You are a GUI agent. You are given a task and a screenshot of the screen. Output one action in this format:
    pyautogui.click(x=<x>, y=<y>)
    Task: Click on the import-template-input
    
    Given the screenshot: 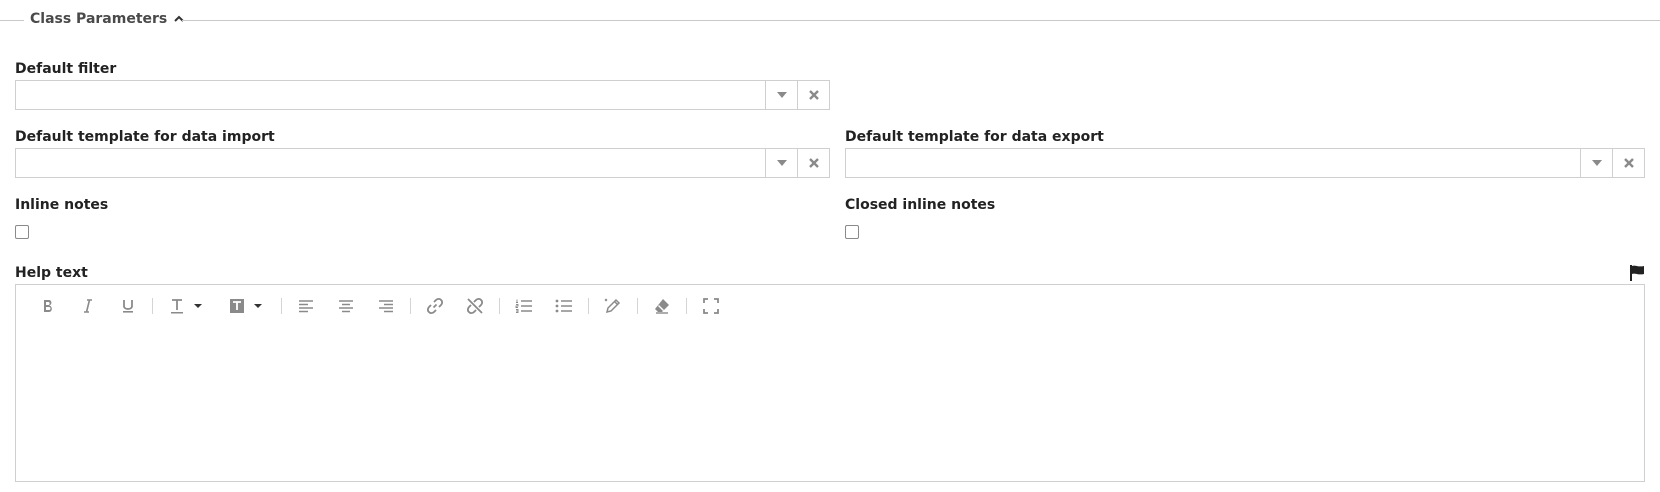 What is the action you would take?
    pyautogui.click(x=390, y=163)
    